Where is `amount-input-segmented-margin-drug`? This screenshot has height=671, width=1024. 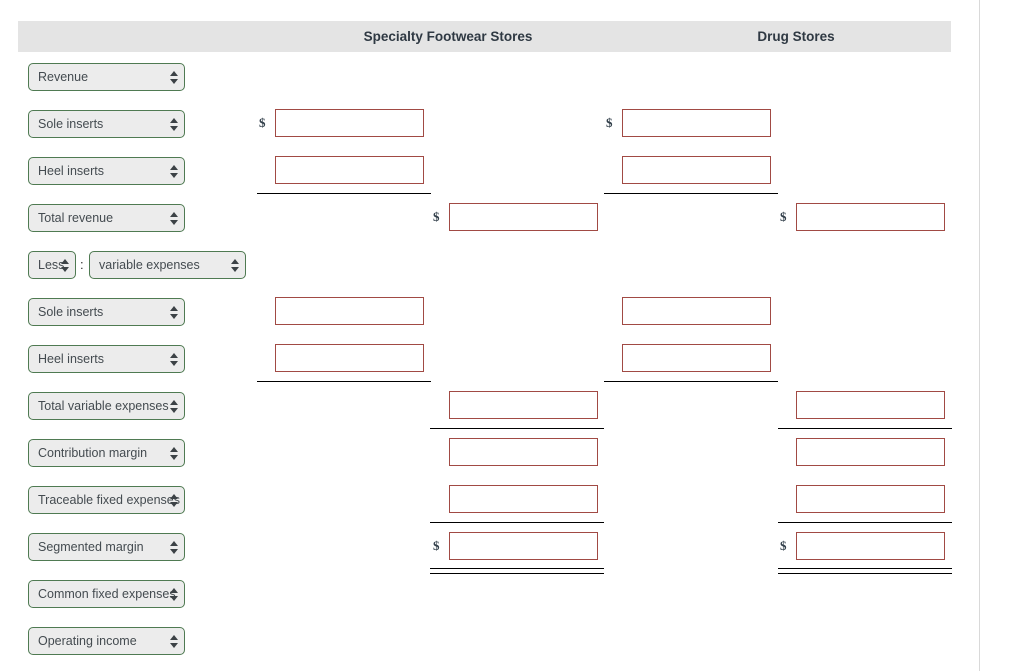 amount-input-segmented-margin-drug is located at coordinates (870, 546).